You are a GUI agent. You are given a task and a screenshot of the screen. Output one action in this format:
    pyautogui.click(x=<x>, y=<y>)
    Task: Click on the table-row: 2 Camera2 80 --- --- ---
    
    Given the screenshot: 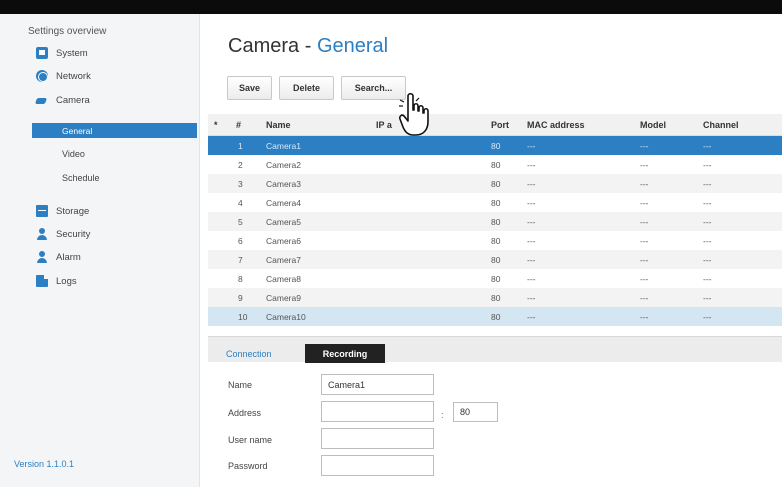 What is the action you would take?
    pyautogui.click(x=495, y=164)
    